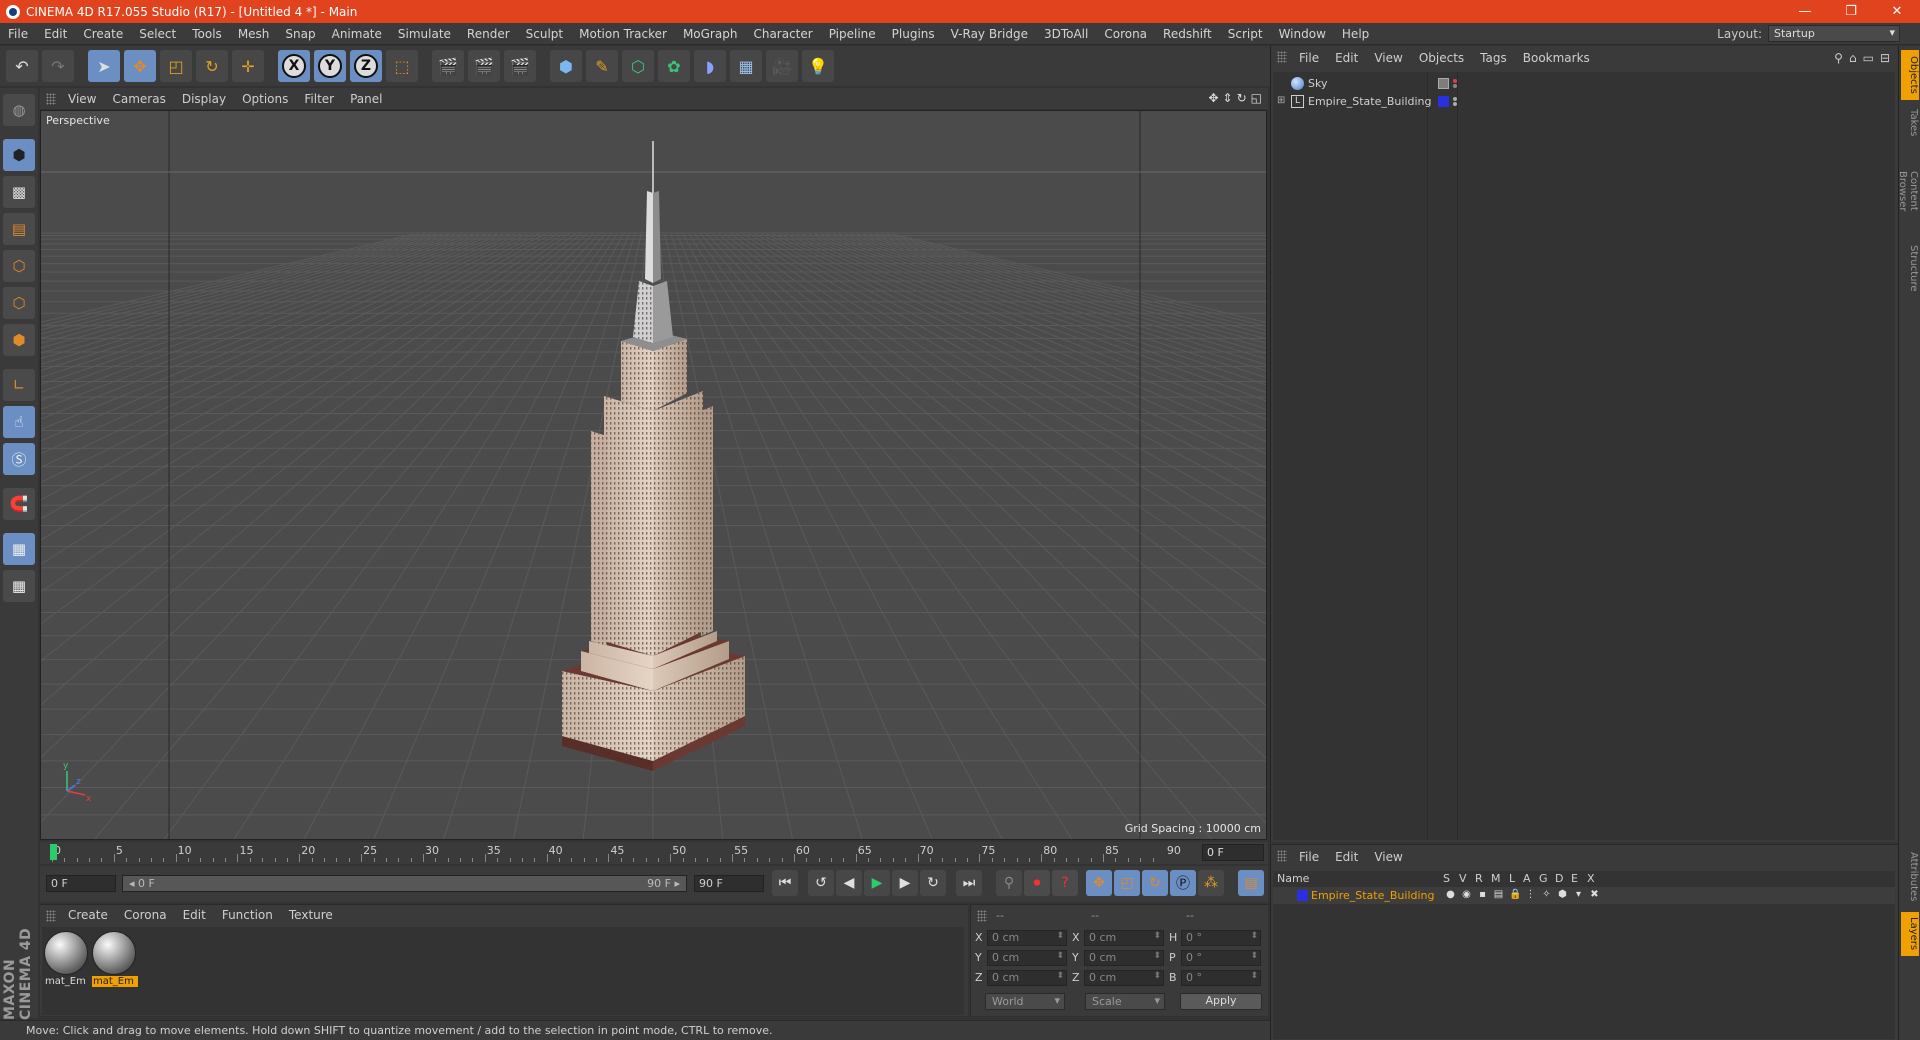  Describe the element at coordinates (19, 340) in the screenshot. I see `polygons-mode-icon: ⬢` at that location.